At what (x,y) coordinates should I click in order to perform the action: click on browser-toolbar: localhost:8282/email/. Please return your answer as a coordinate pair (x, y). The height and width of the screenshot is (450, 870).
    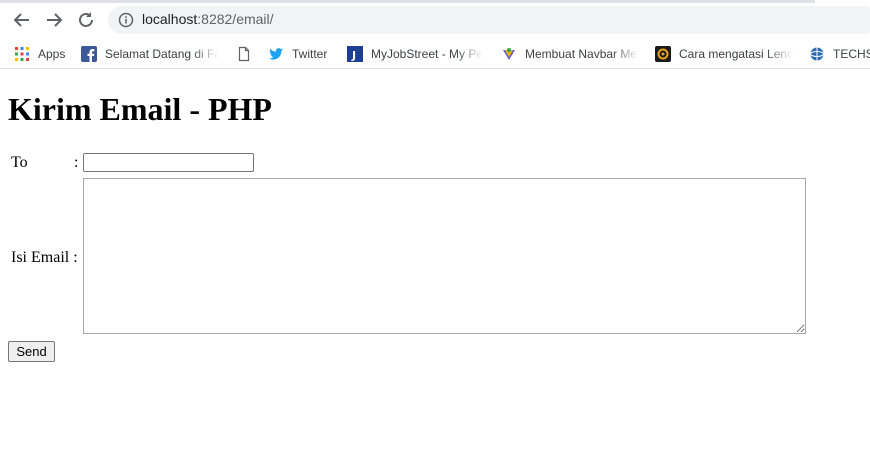
    Looking at the image, I should click on (435, 20).